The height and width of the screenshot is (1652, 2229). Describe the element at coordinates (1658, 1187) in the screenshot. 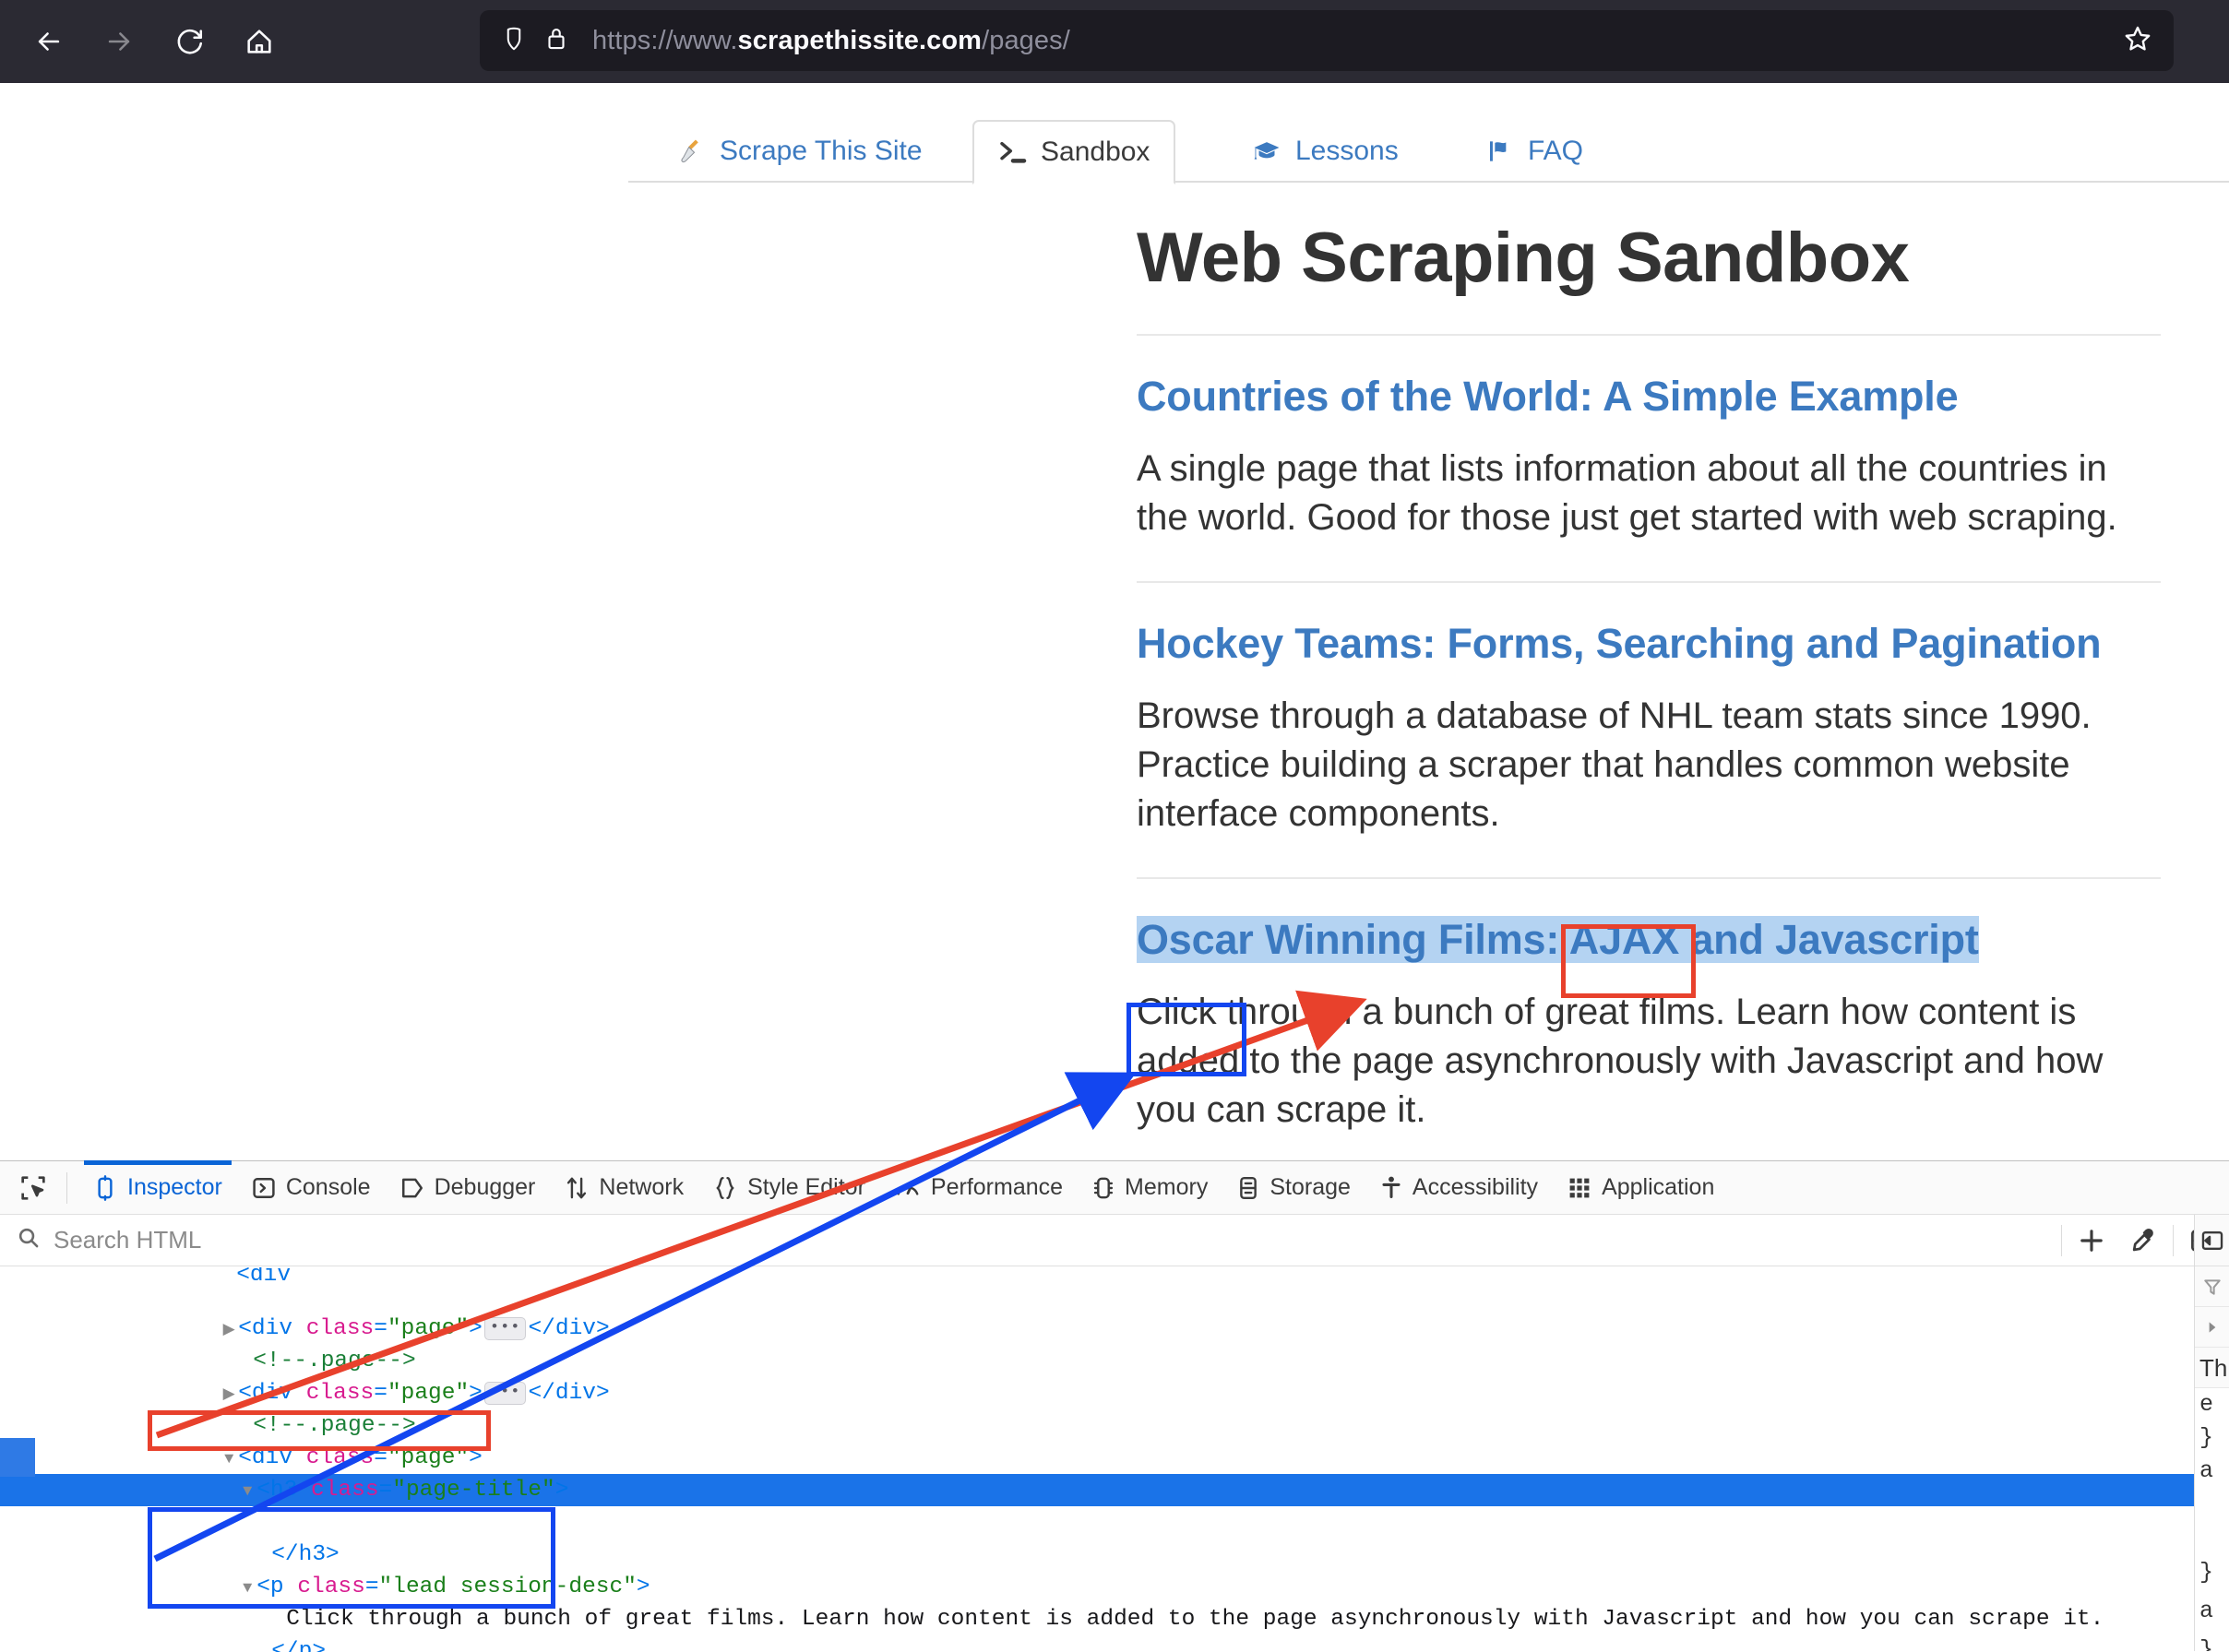

I see `tab-label: Application` at that location.